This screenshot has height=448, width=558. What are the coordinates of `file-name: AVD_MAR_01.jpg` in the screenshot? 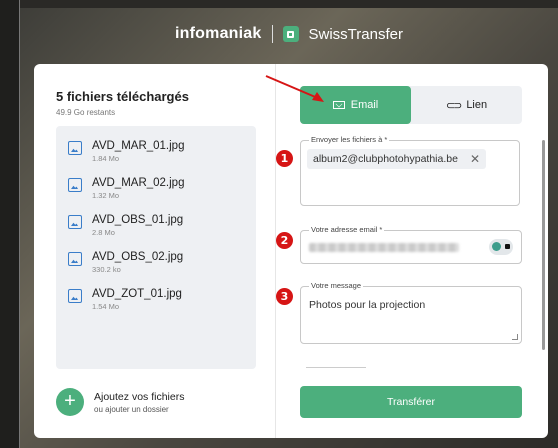 It's located at (138, 146).